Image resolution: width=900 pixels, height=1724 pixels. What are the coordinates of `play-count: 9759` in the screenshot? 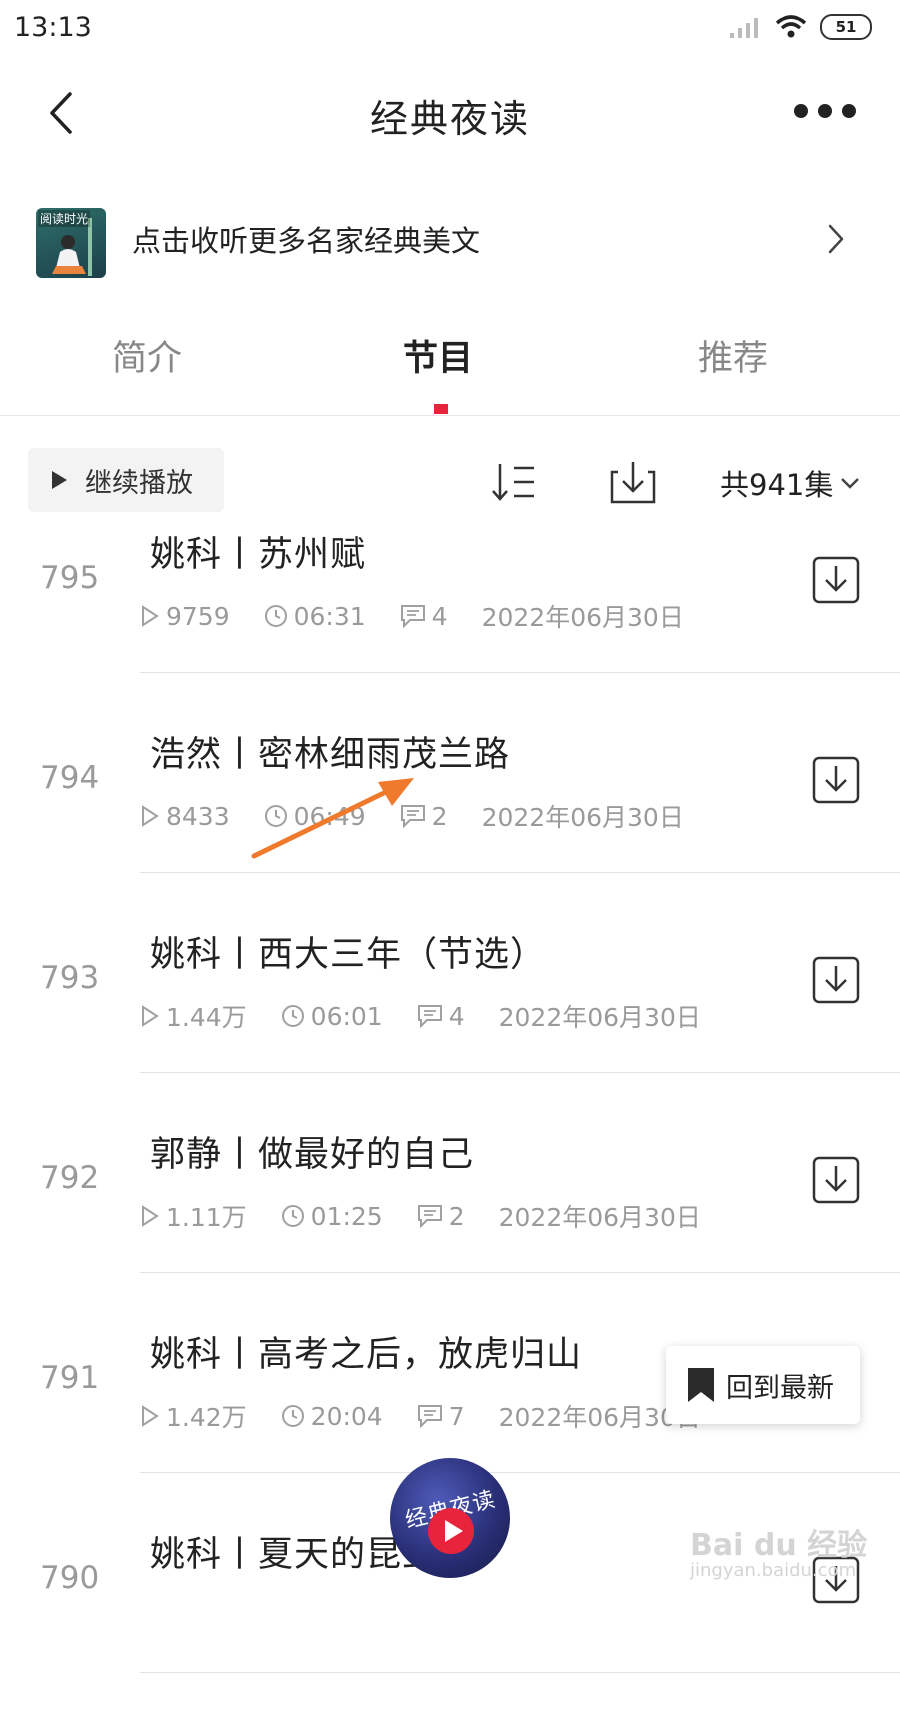 It's located at (185, 616).